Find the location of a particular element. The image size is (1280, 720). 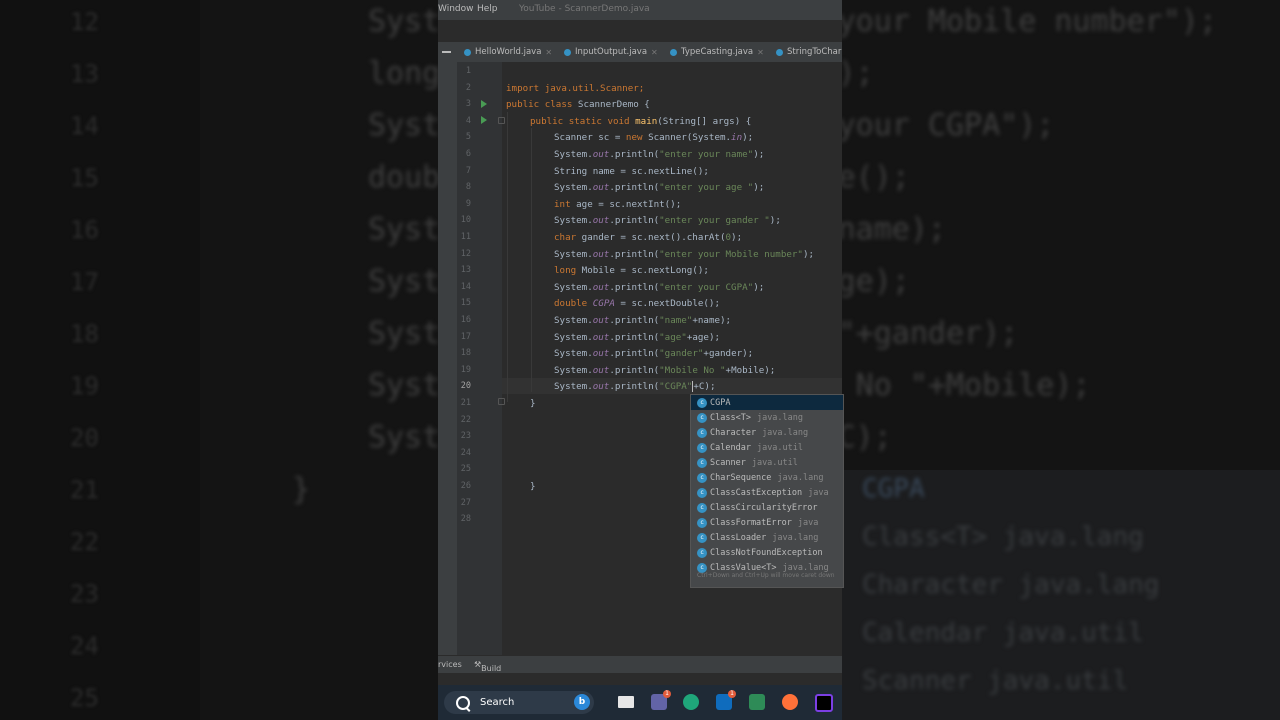

menu-window: Window is located at coordinates (456, 9).